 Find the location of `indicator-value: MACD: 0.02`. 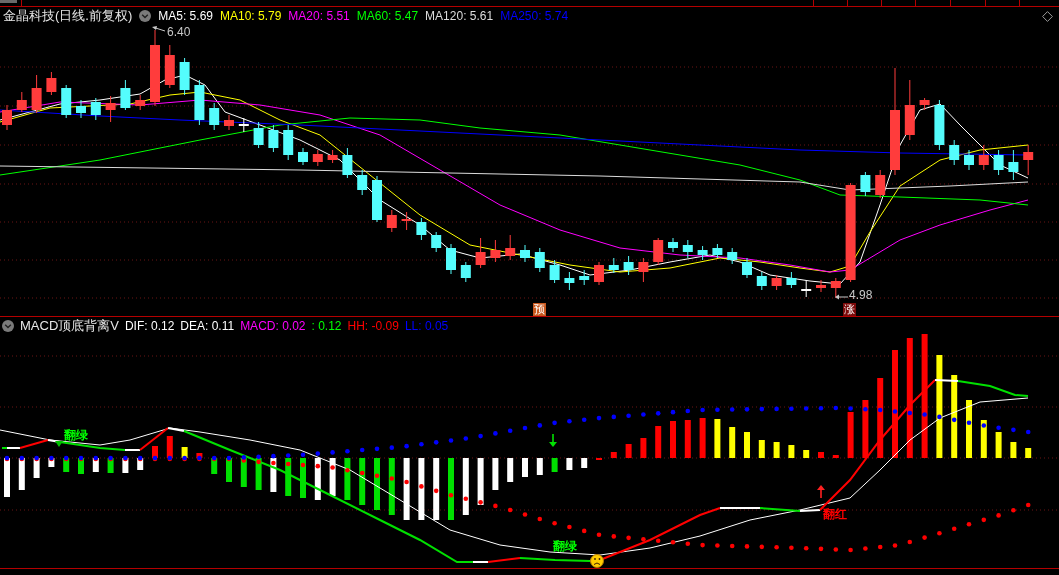

indicator-value: MACD: 0.02 is located at coordinates (273, 325).